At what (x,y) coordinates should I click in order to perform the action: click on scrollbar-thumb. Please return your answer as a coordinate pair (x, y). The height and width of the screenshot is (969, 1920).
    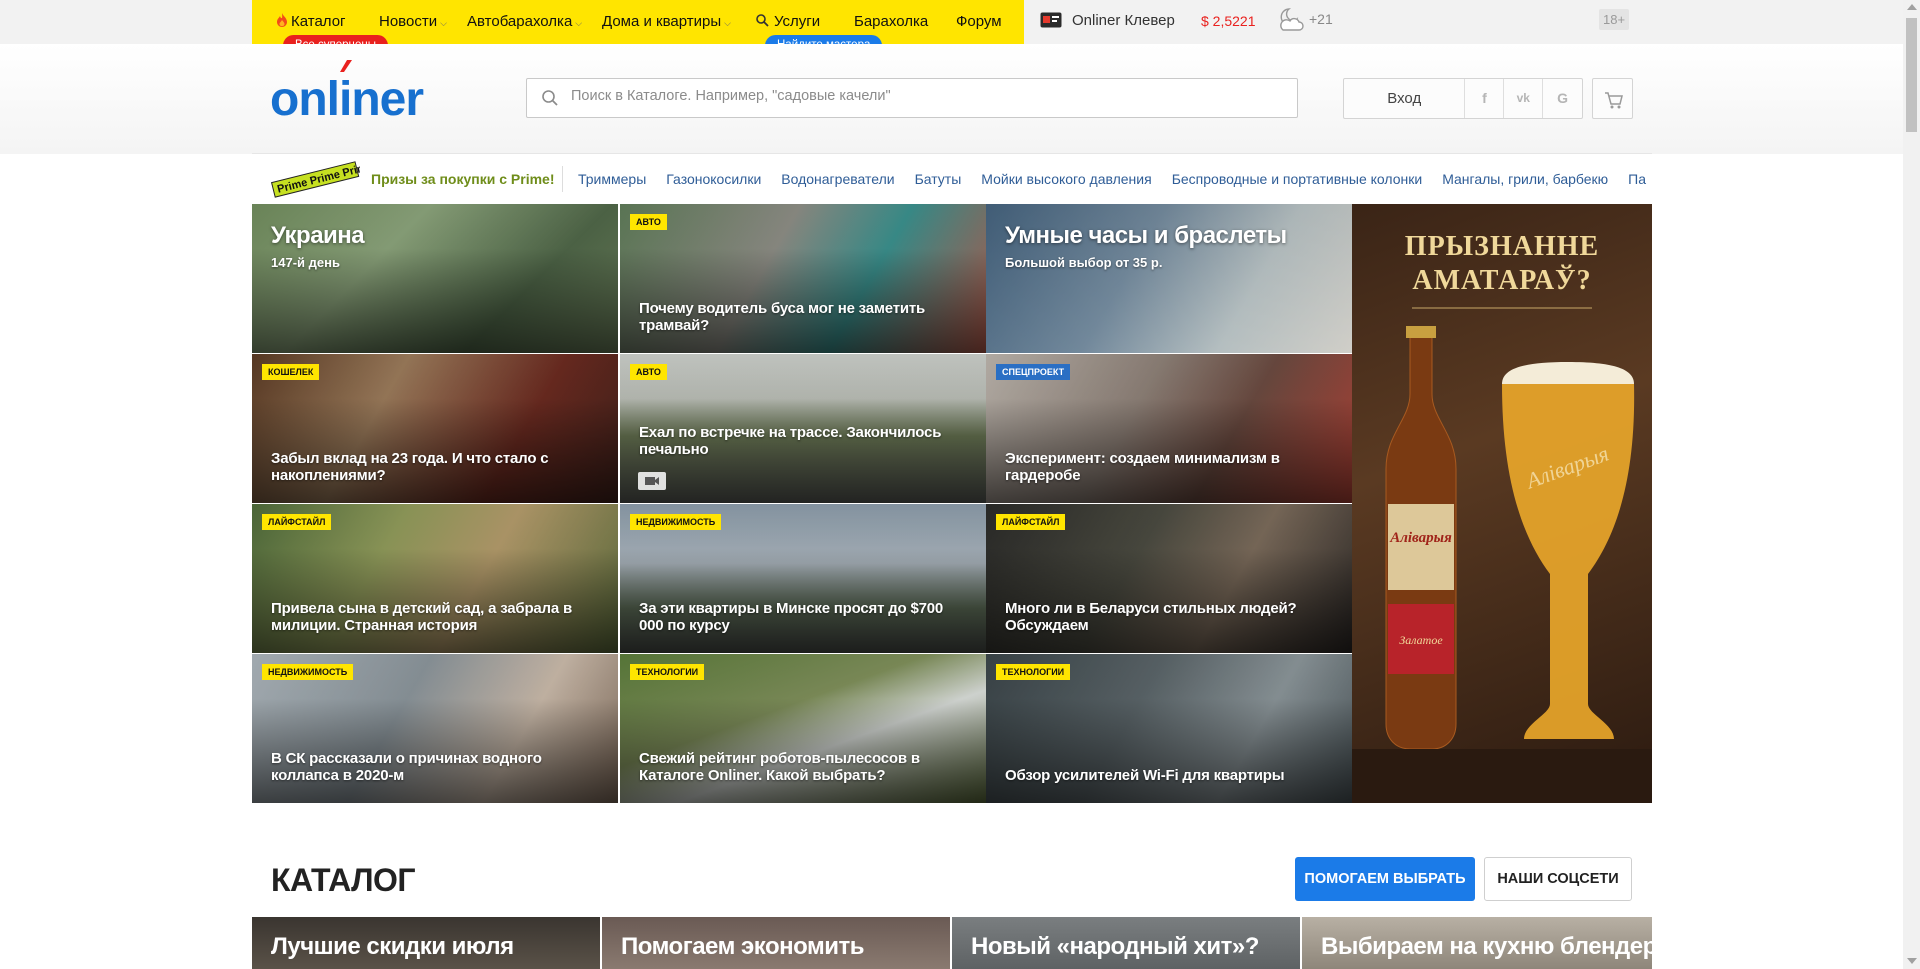
    Looking at the image, I should click on (1911, 75).